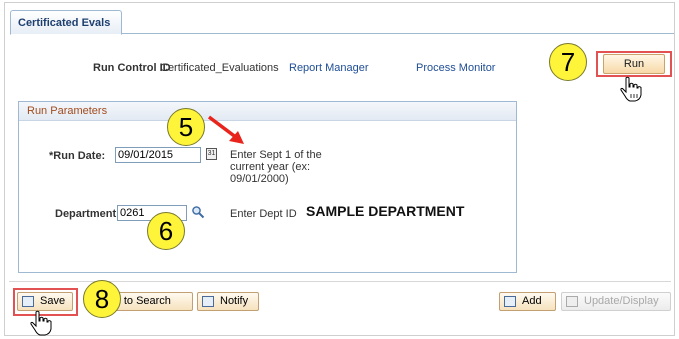 The height and width of the screenshot is (339, 679). Describe the element at coordinates (198, 212) in the screenshot. I see `lookup-icon` at that location.